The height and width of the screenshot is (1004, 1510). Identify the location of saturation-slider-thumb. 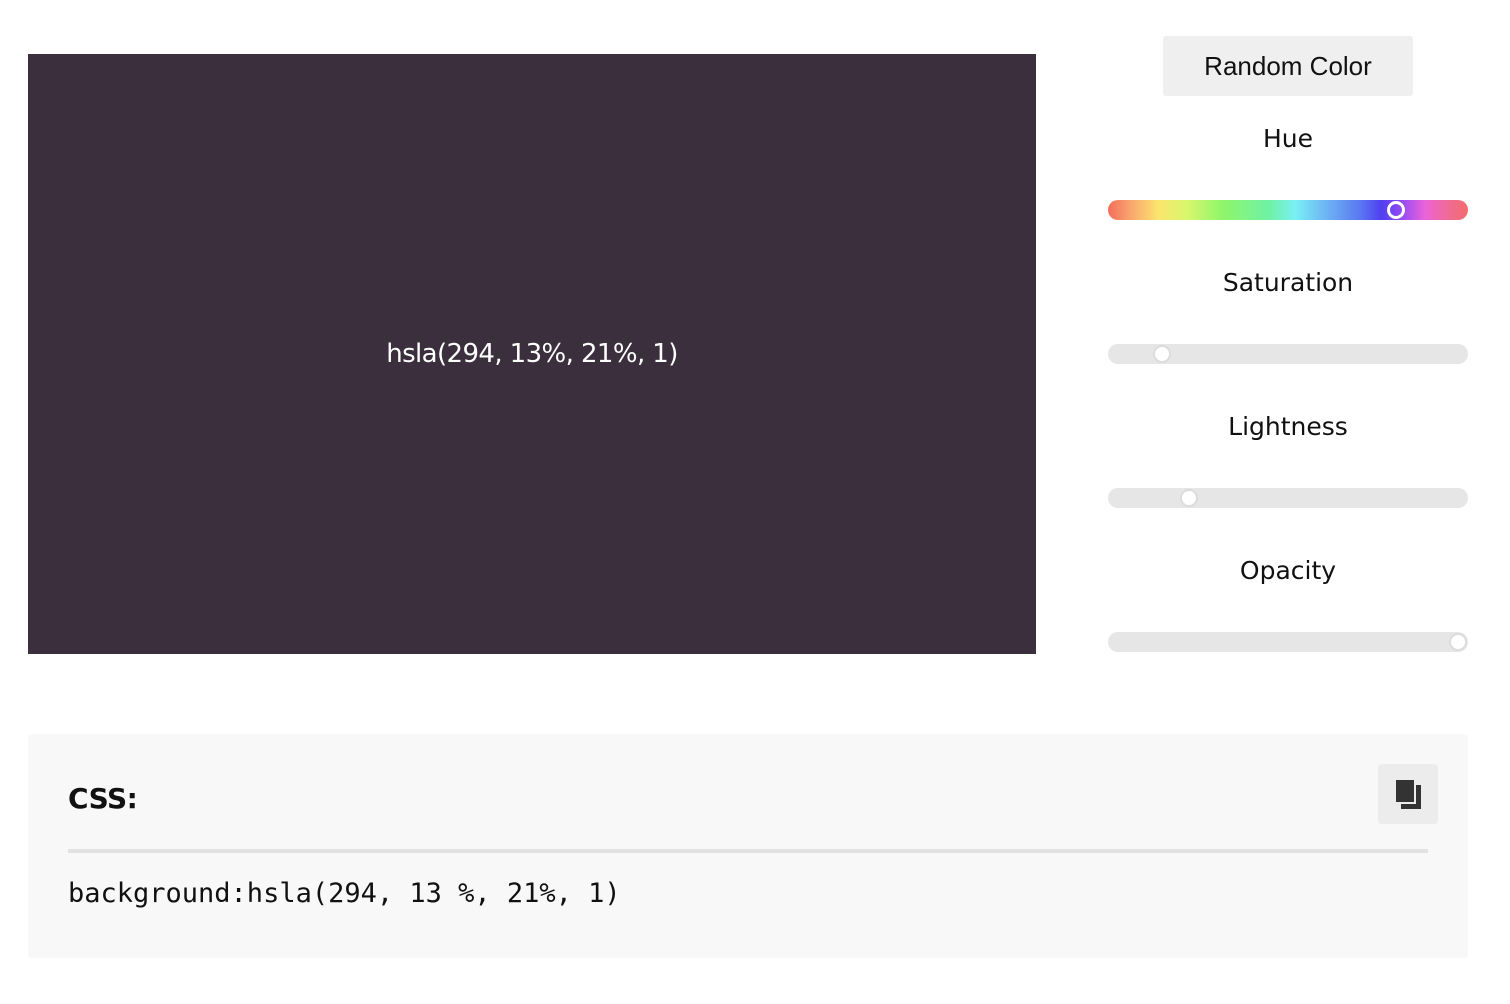
(1162, 354).